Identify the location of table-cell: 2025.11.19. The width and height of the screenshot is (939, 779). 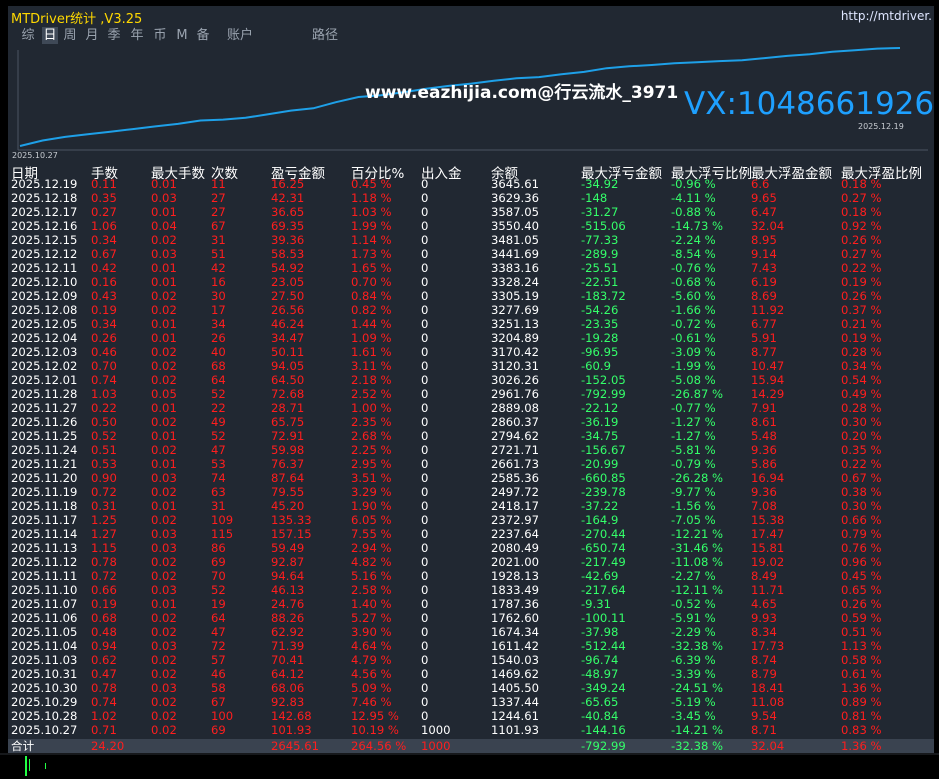
(44, 492).